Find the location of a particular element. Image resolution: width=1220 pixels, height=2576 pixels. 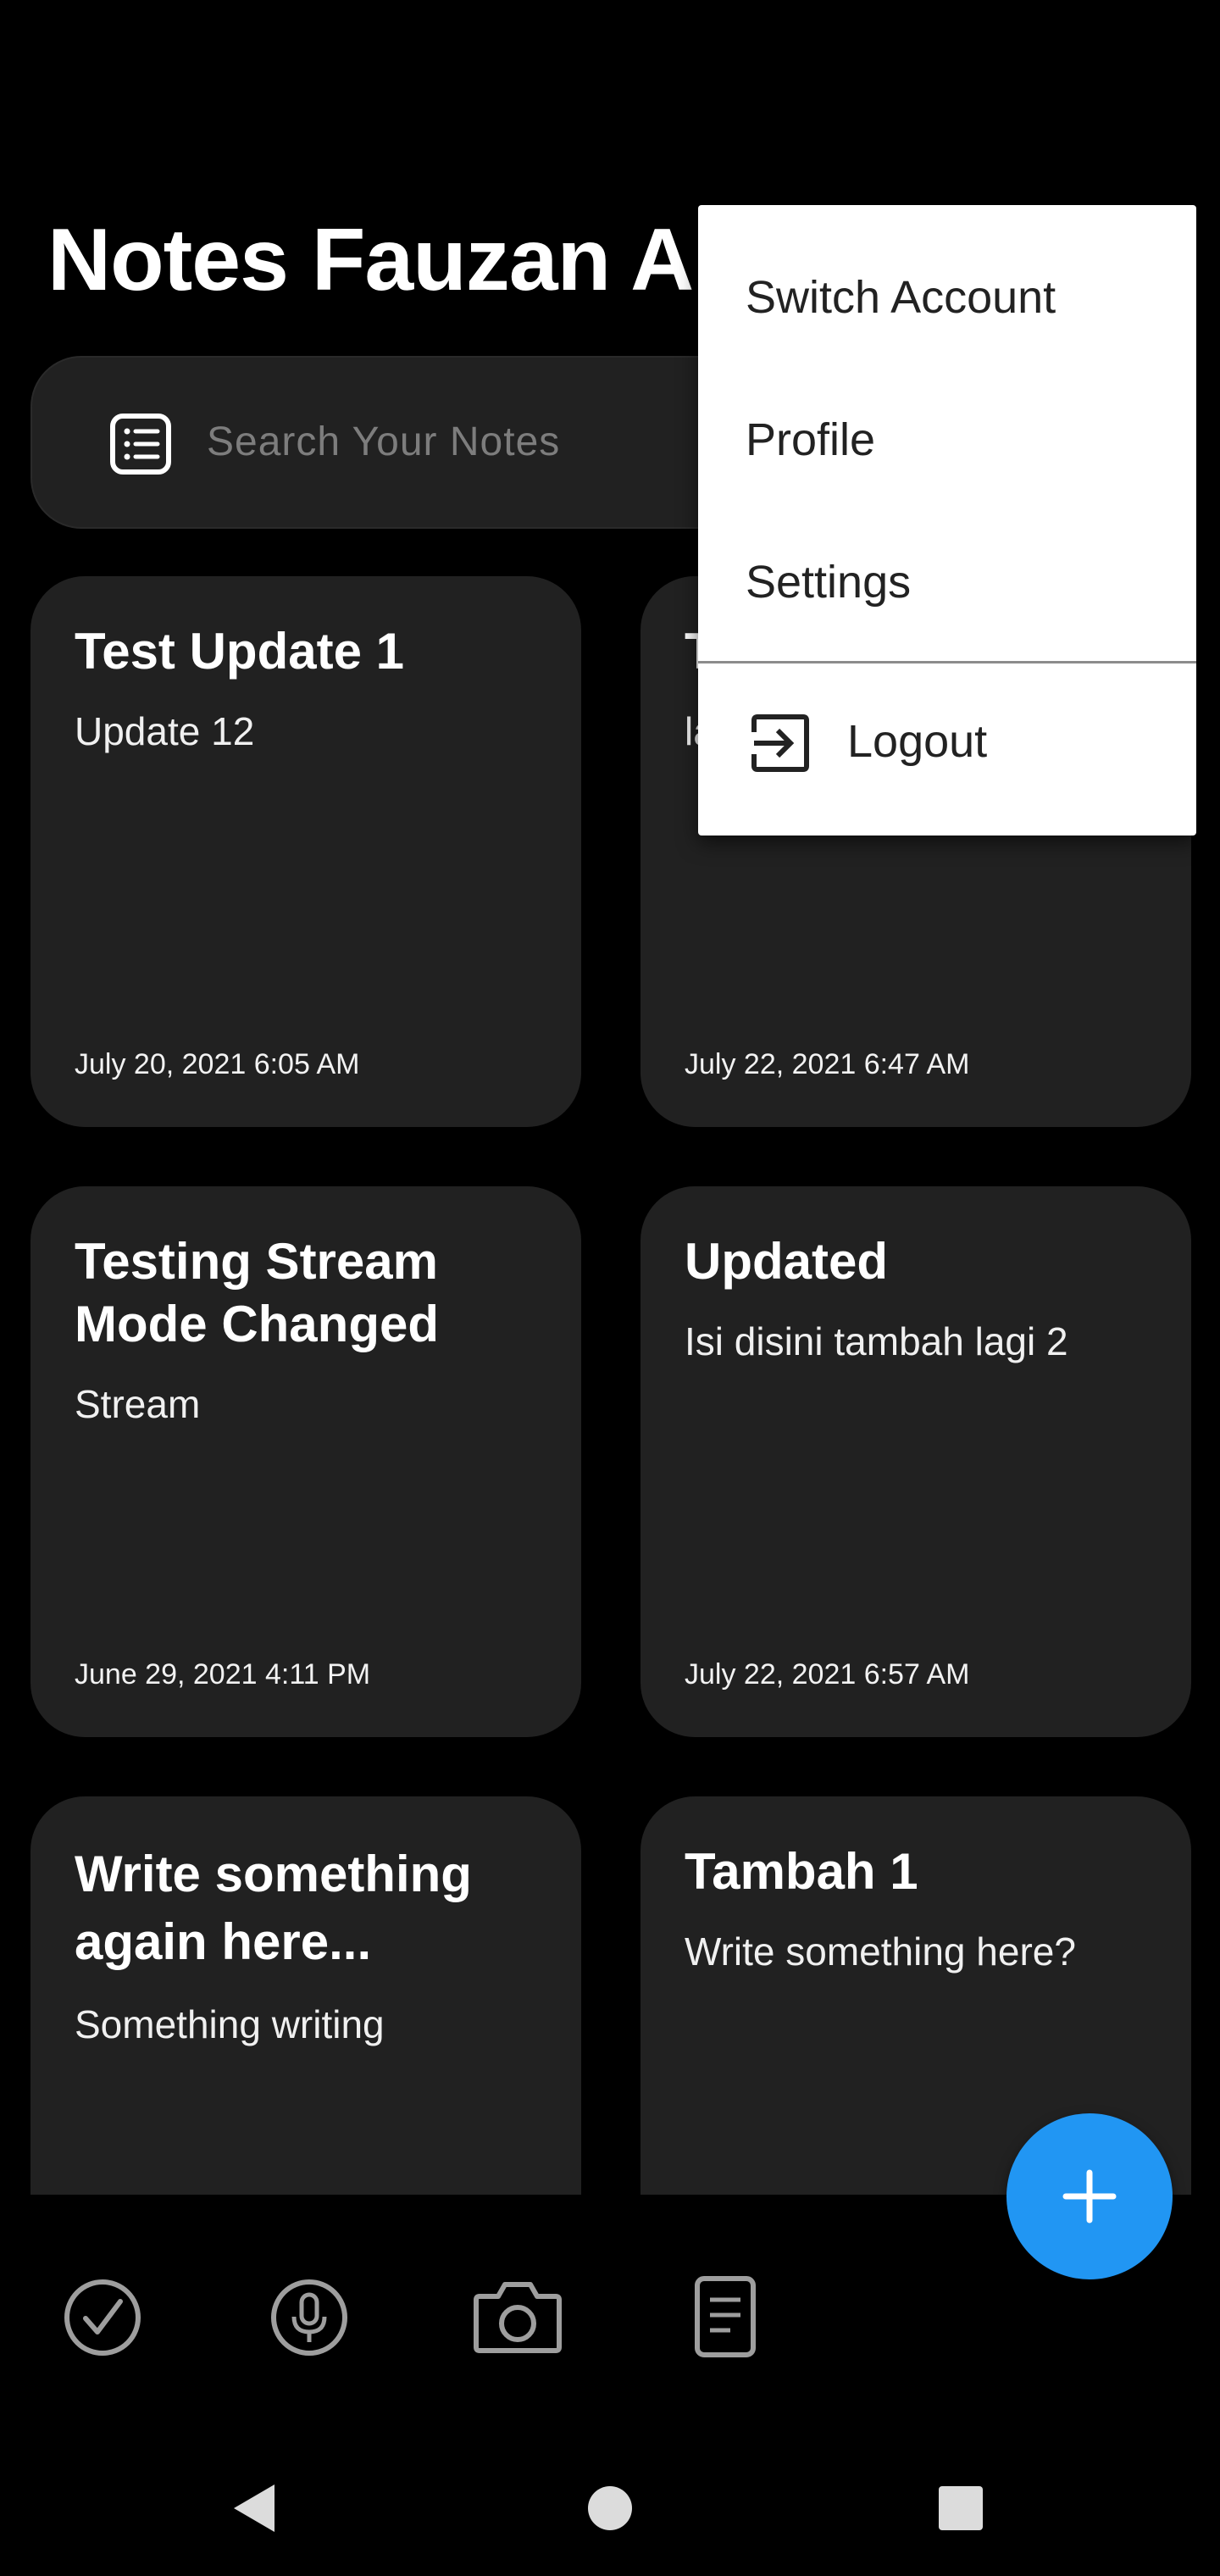

menu-item-logout-label: Logout is located at coordinates (917, 741).